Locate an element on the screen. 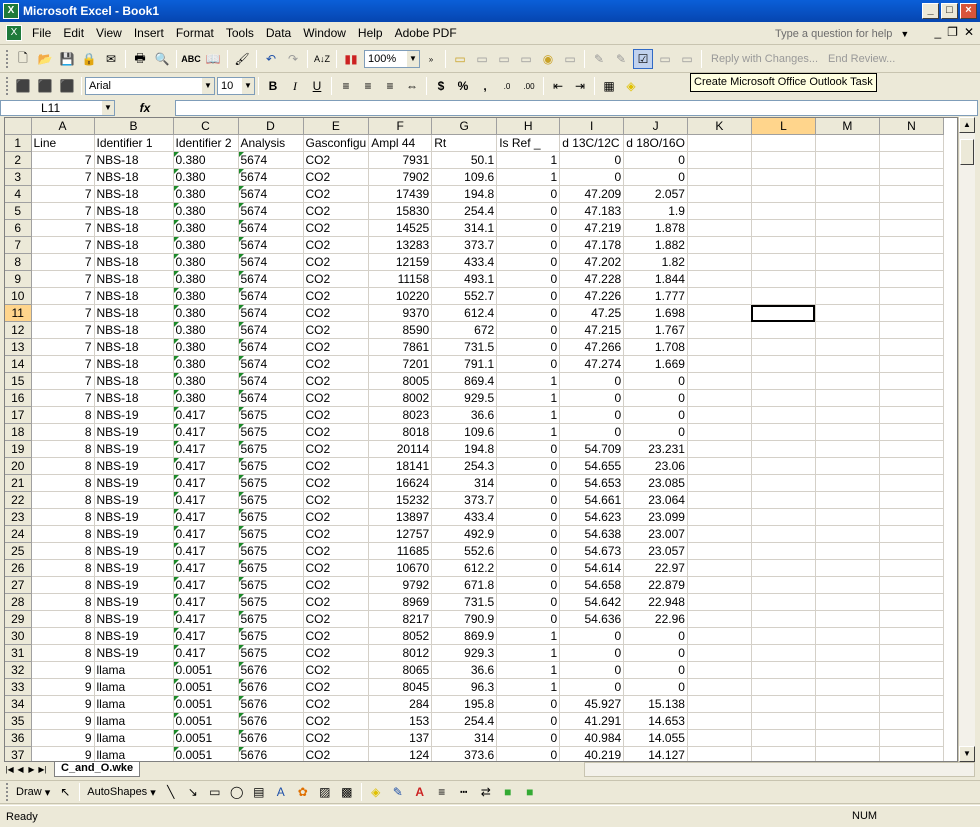 The image size is (980, 827). cell: 22.879 is located at coordinates (655, 585).